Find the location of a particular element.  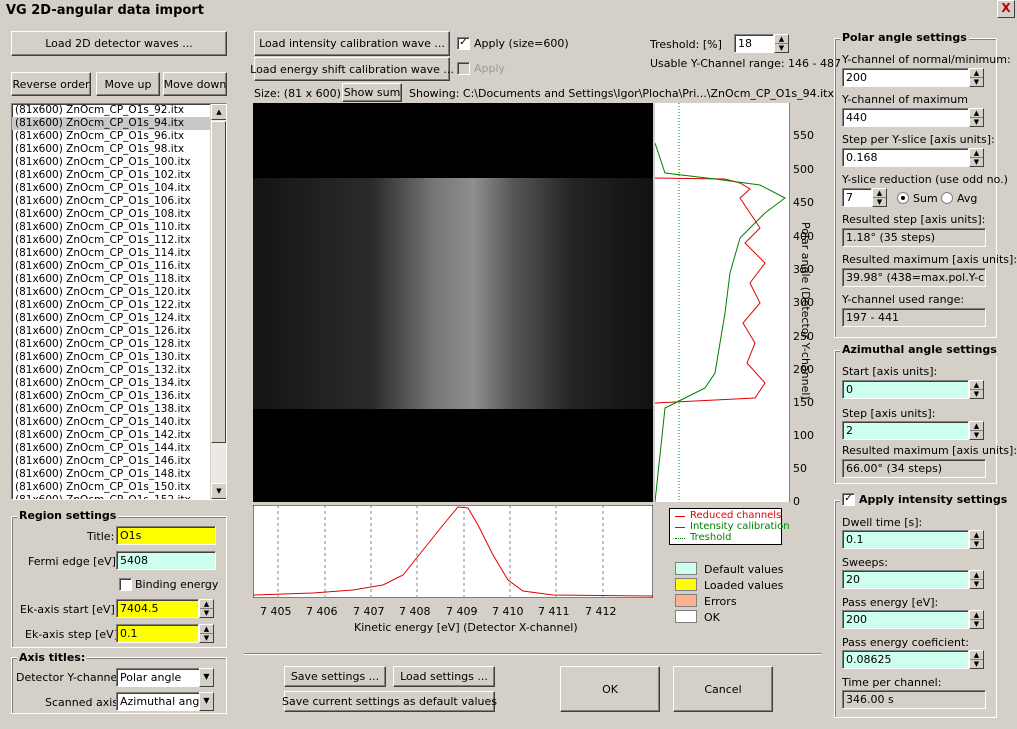

azim-step-spinner: ▲ ▼ is located at coordinates (976, 430).